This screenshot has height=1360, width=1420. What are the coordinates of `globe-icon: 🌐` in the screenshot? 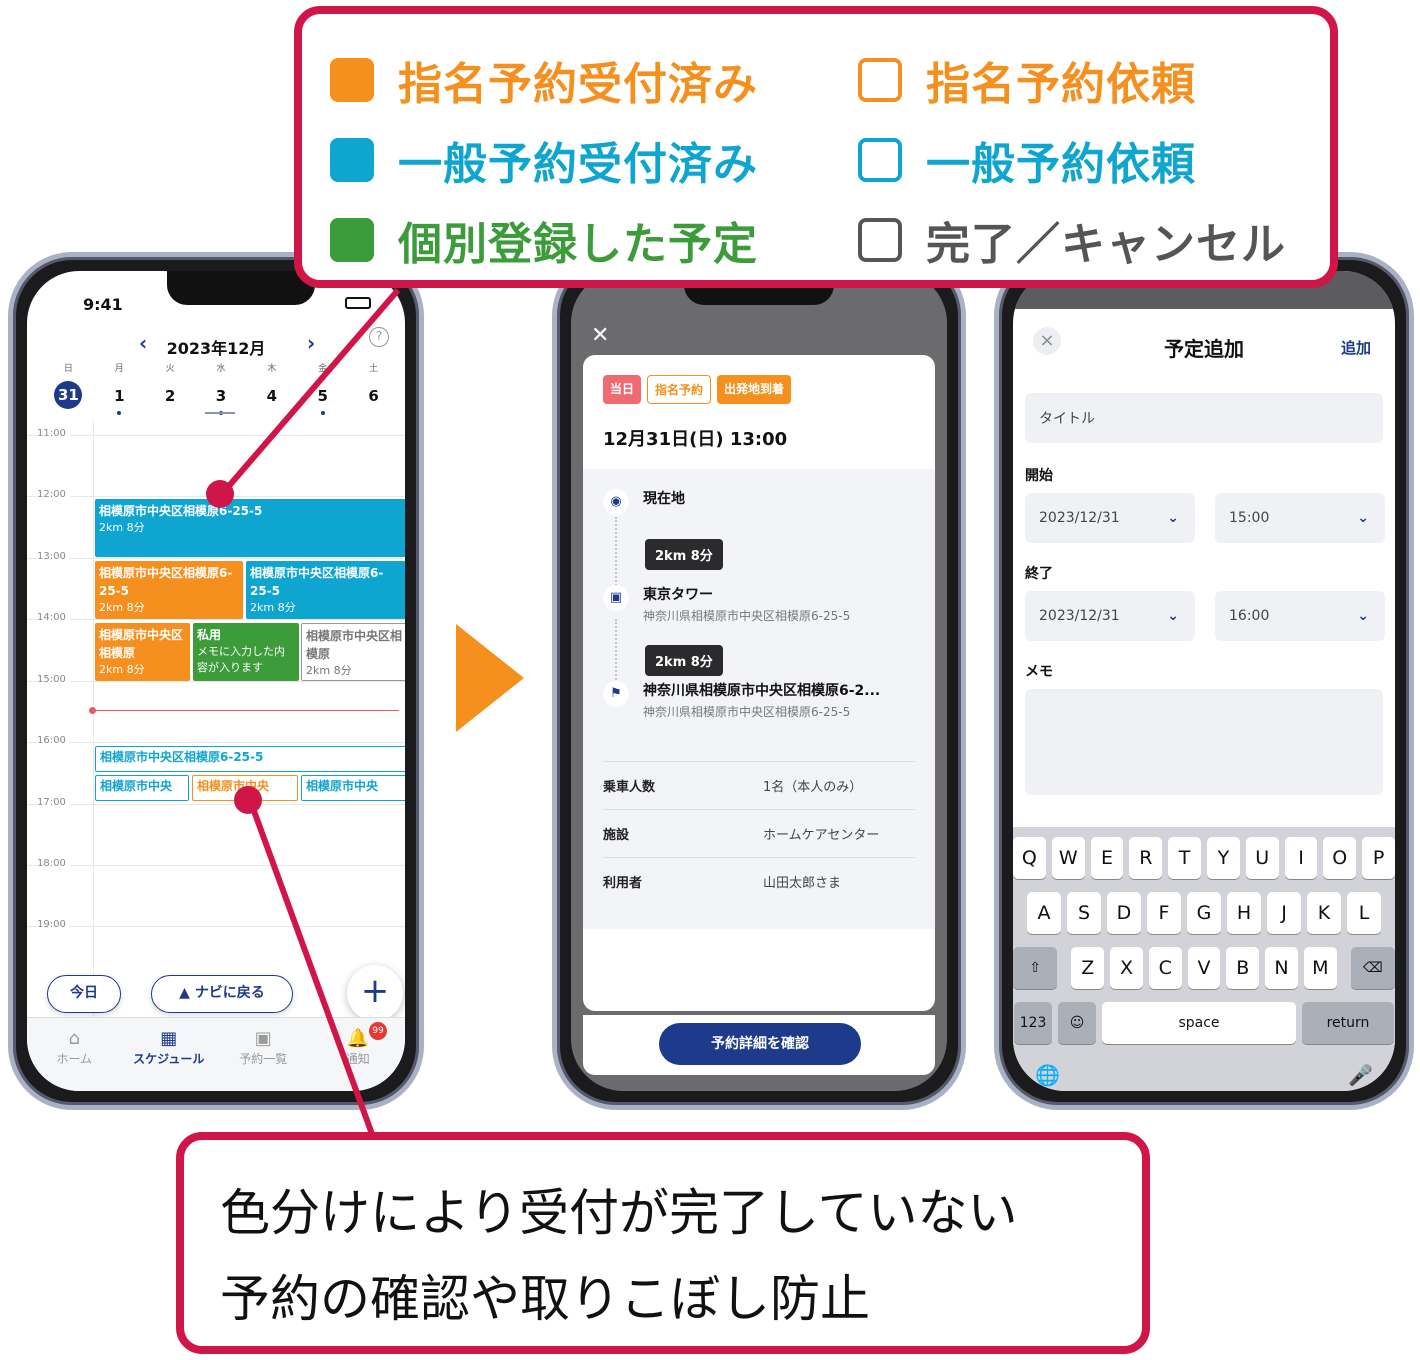 It's located at (1047, 1075).